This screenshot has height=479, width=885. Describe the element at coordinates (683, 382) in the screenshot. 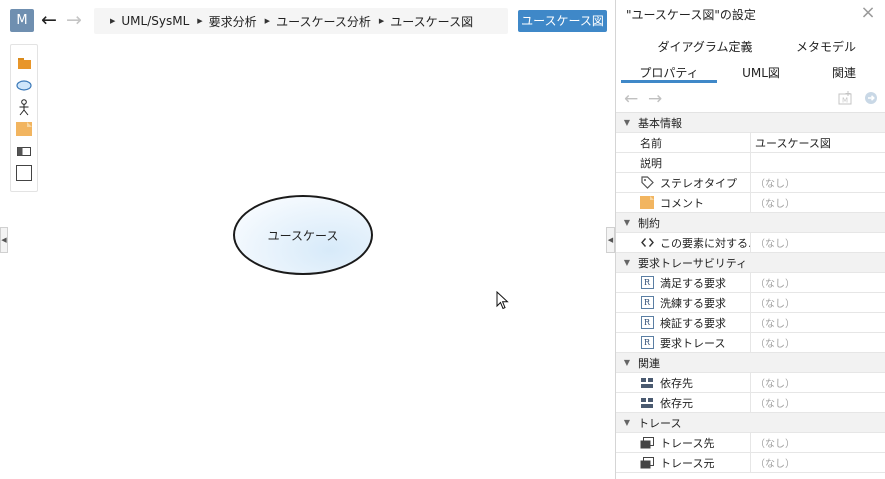

I see `property-key: 依存先` at that location.